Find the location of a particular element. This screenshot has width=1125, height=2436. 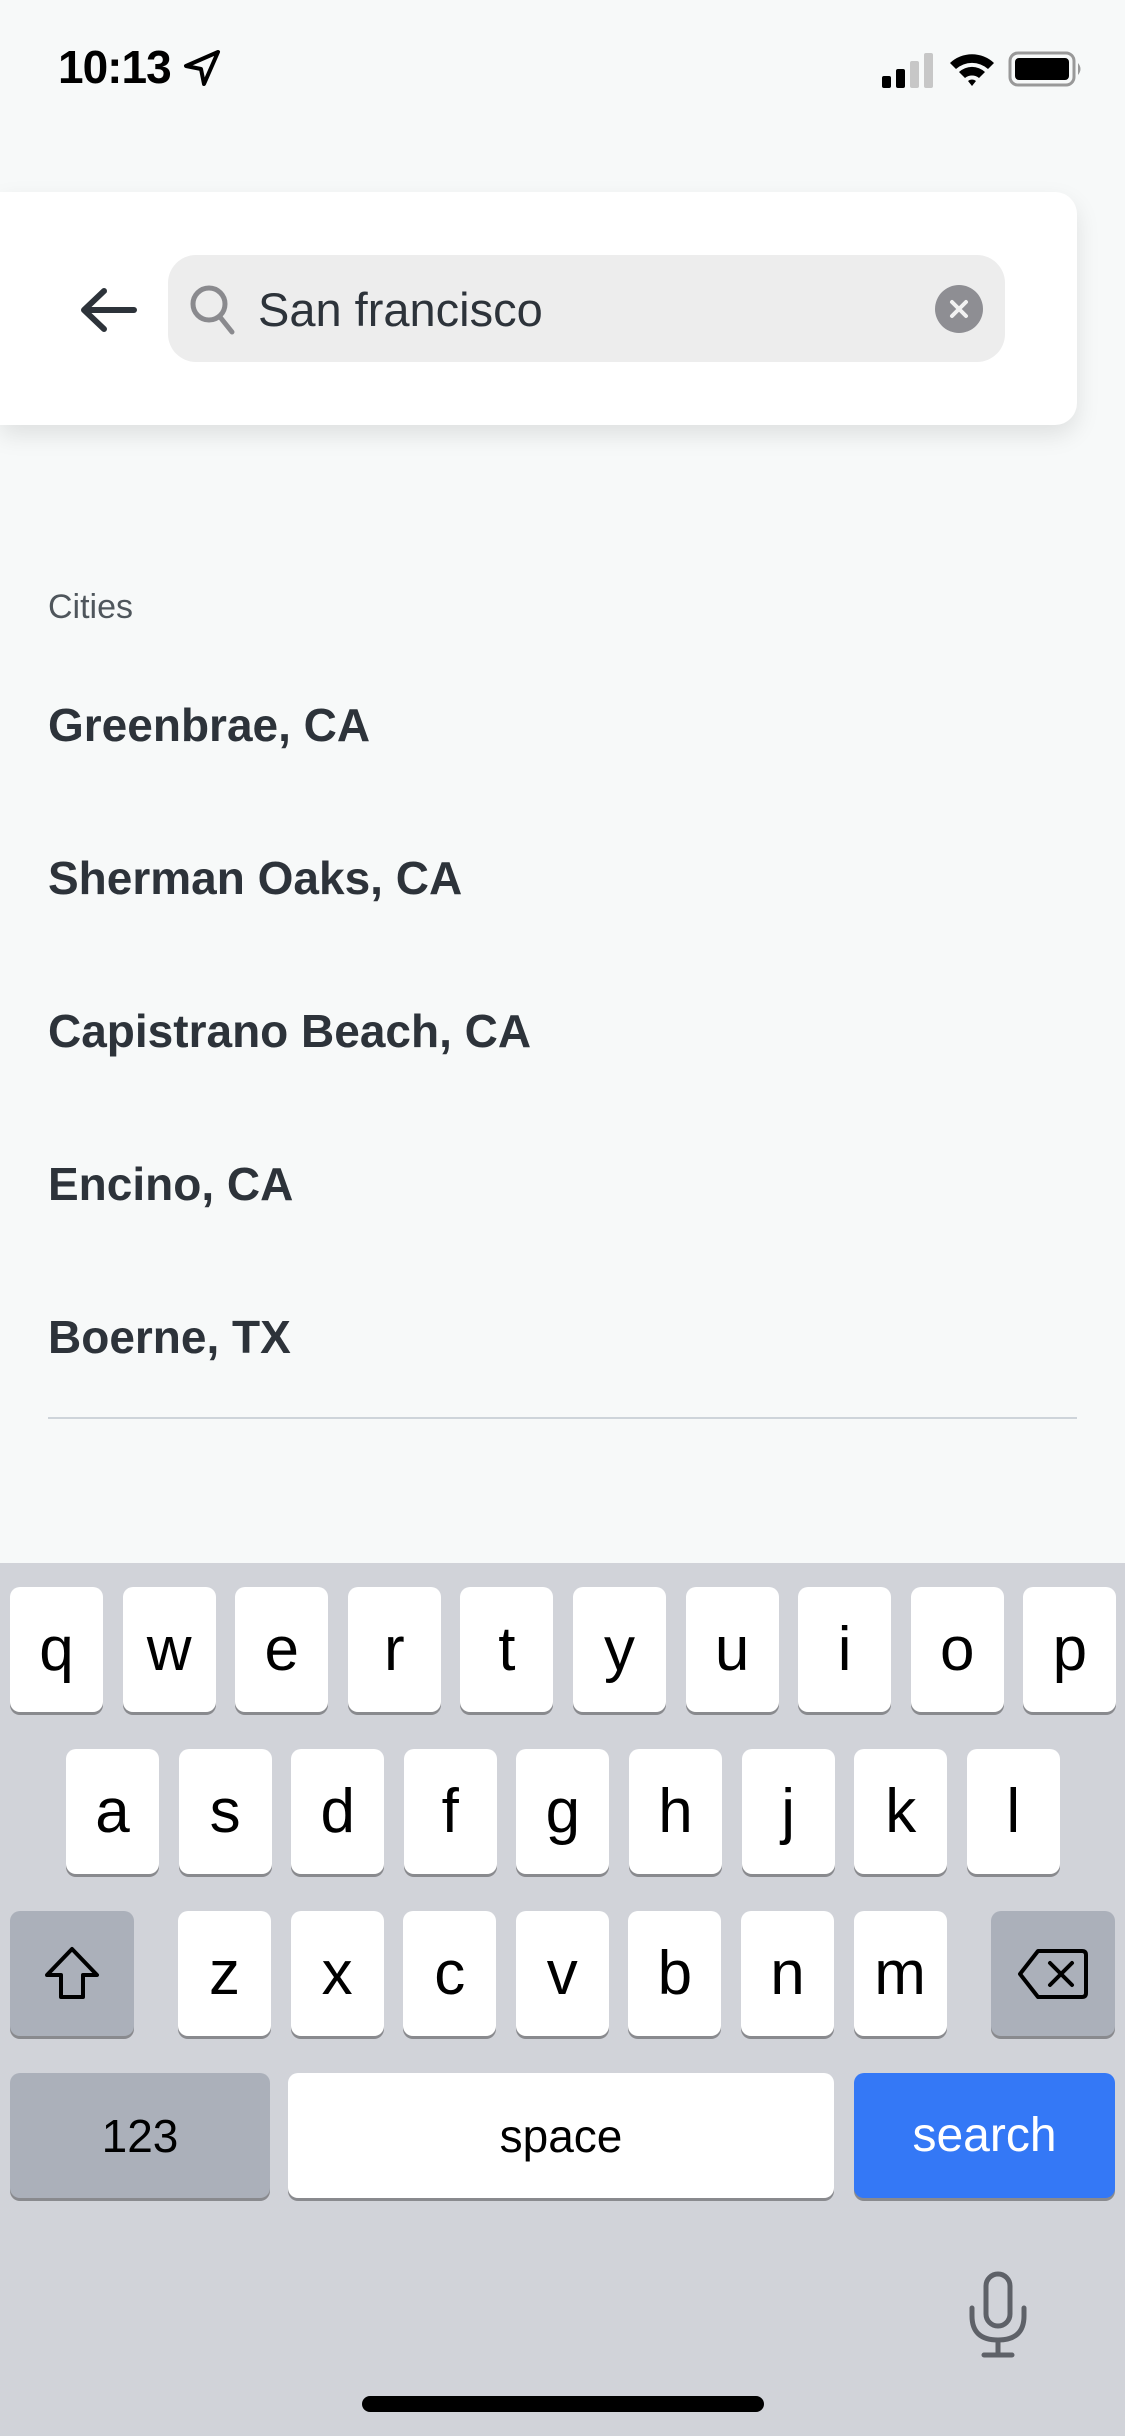

city-label: Boerne, TX is located at coordinates (169, 1337).